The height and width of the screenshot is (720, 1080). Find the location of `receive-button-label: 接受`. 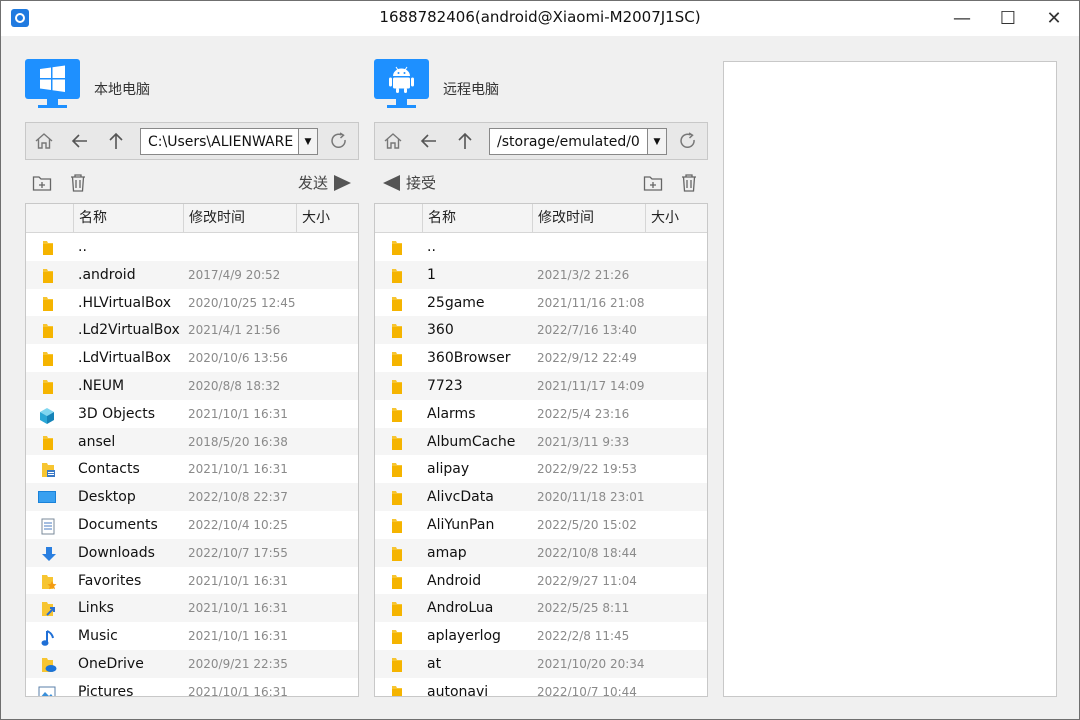

receive-button-label: 接受 is located at coordinates (421, 183).